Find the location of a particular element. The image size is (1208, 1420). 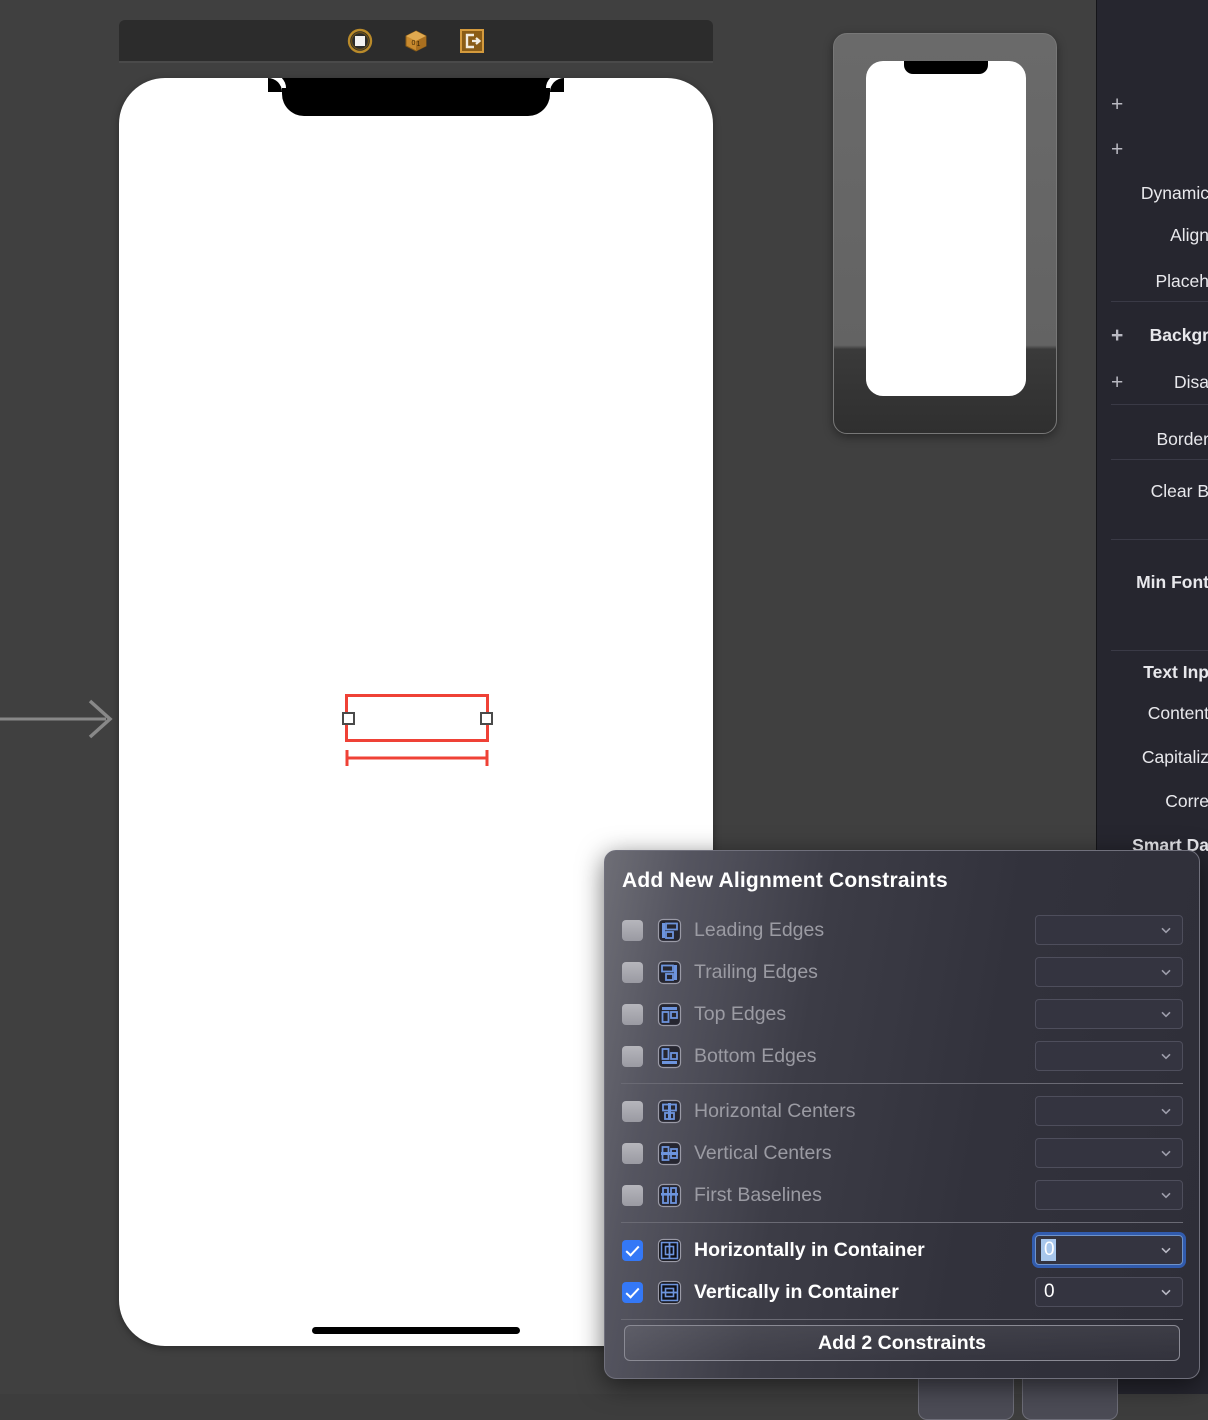

inspector-label: Clear B is located at coordinates (1179, 490).